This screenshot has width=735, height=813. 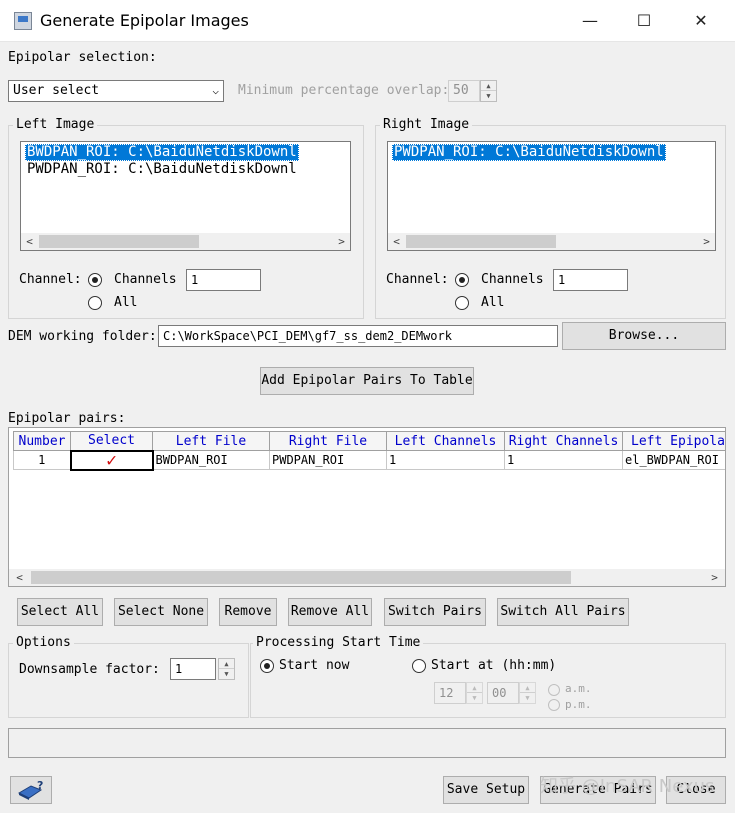 What do you see at coordinates (673, 441) in the screenshot?
I see `col-left-epipolar: Left Epipola` at bounding box center [673, 441].